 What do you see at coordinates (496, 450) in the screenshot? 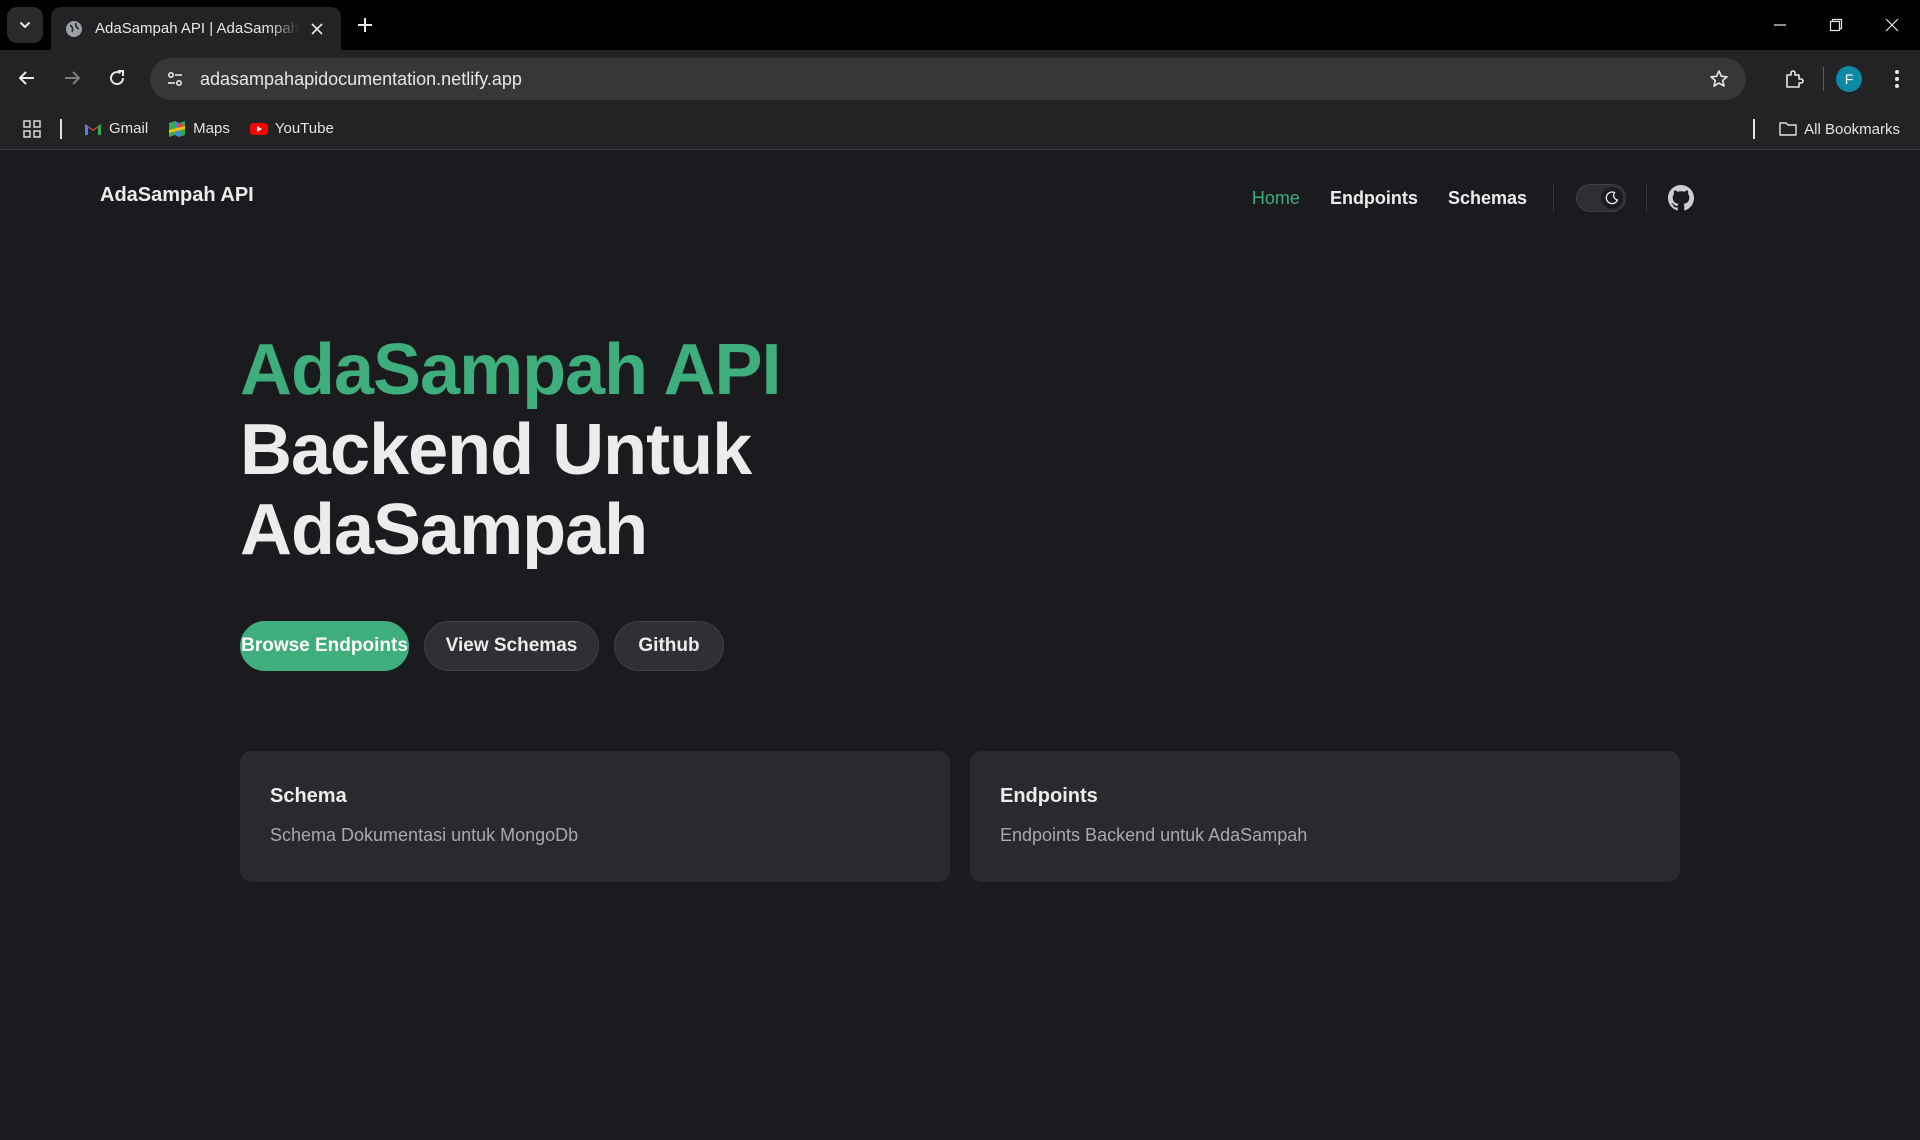
I see `hero-tagline-line1: Backend Untuk` at bounding box center [496, 450].